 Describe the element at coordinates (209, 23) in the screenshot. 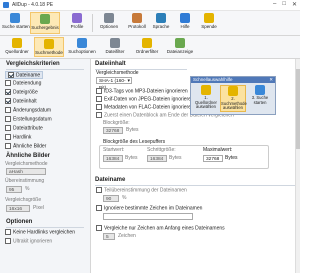

I see `donate-button: Spende` at that location.